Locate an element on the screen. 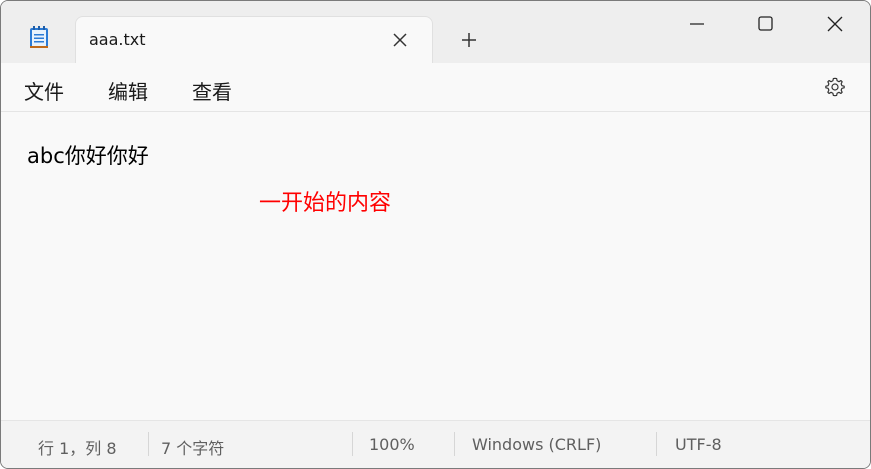  title-bar: aaa.txt is located at coordinates (435, 32).